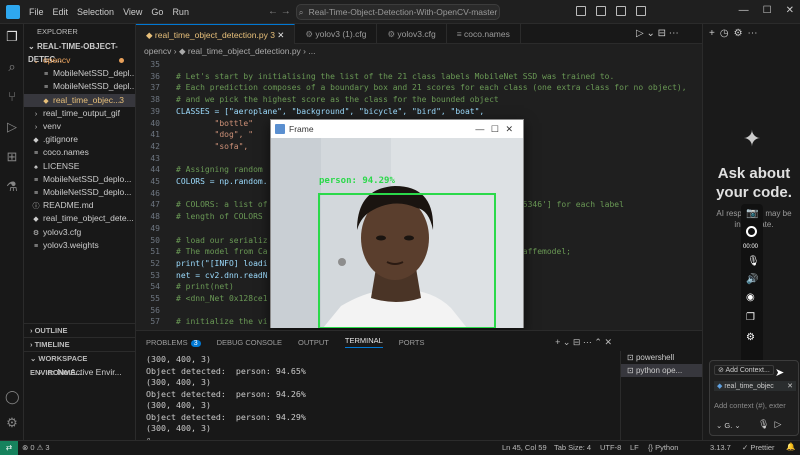 The image size is (800, 455). I want to click on panel-tab-terminal: TERMINAL, so click(363, 342).